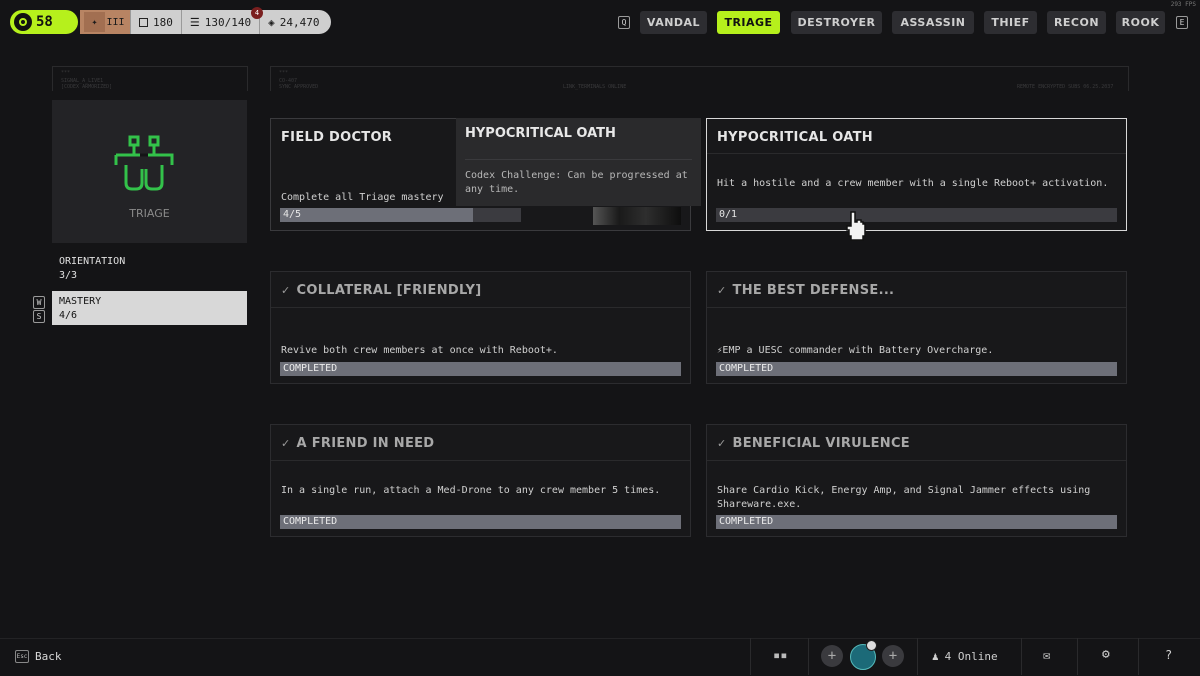 Image resolution: width=1200 pixels, height=676 pixels. What do you see at coordinates (296, 22) in the screenshot?
I see `currency-segment: ◈ 24,470` at bounding box center [296, 22].